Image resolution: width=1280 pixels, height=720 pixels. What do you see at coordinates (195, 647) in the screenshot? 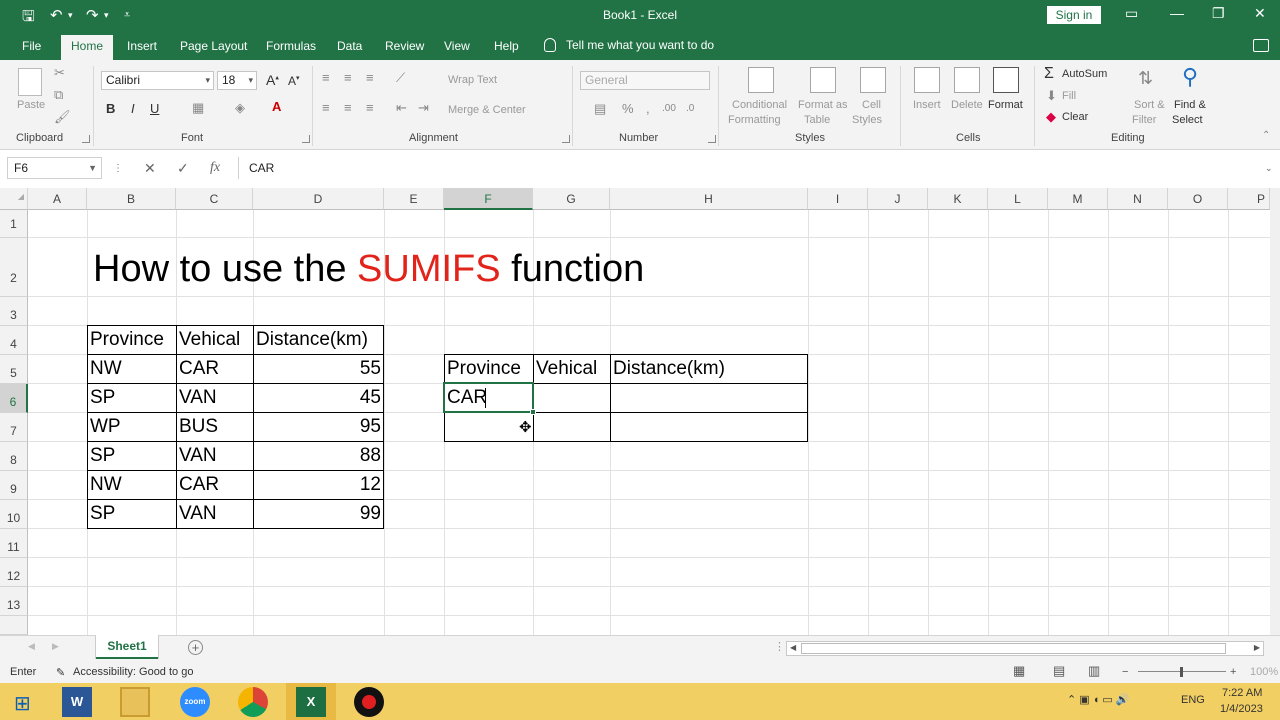
I see `add-sheet-icon: +` at bounding box center [195, 647].